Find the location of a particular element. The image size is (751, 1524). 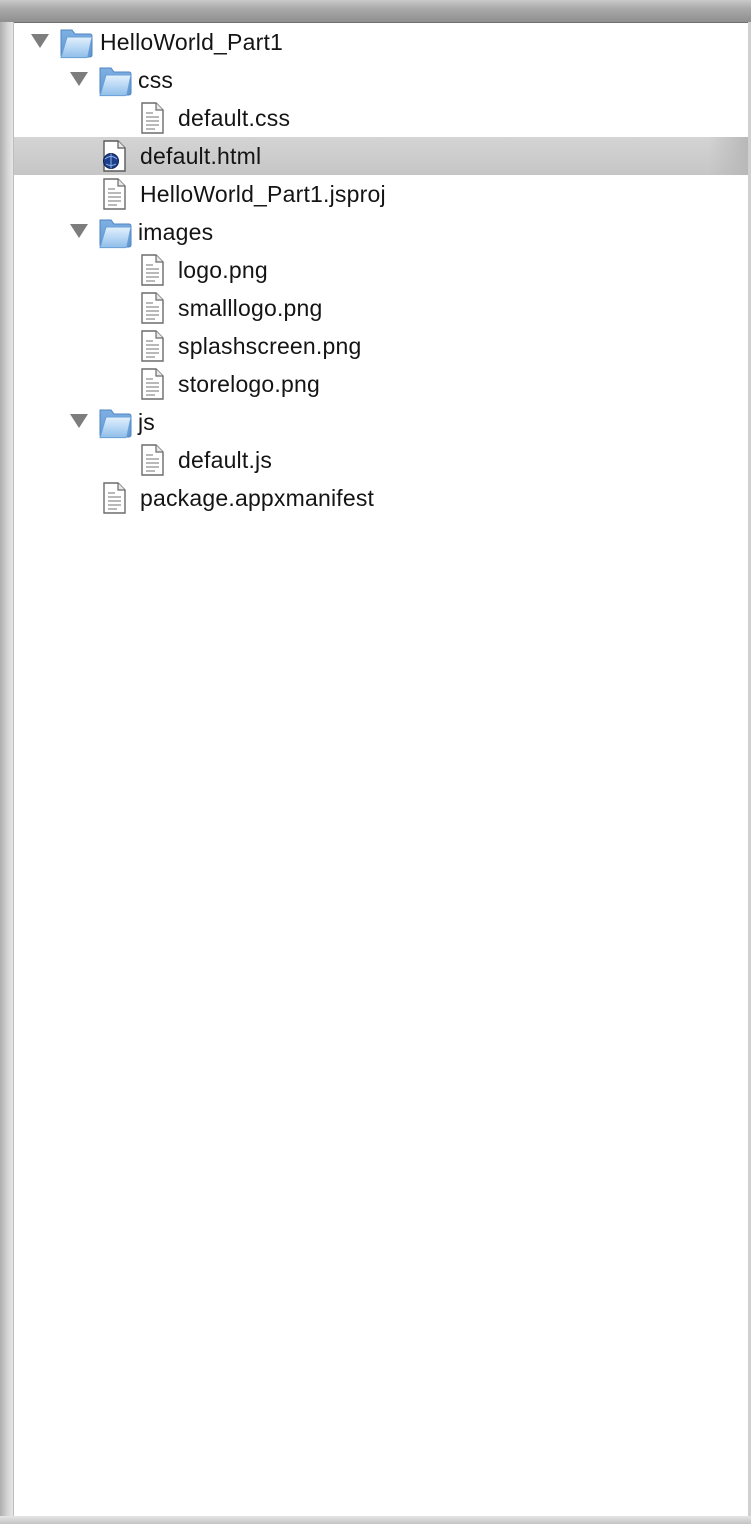

tree-item-helloworld-part1: HelloWorld_Part1 is located at coordinates (381, 42).